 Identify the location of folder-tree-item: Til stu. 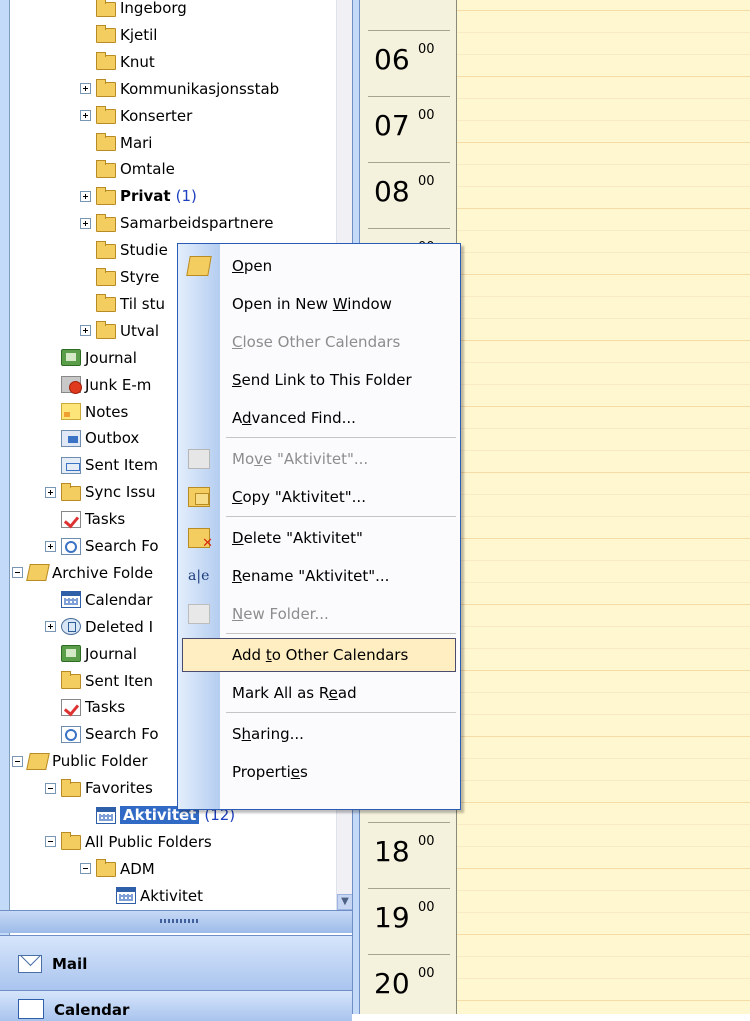
(122, 304).